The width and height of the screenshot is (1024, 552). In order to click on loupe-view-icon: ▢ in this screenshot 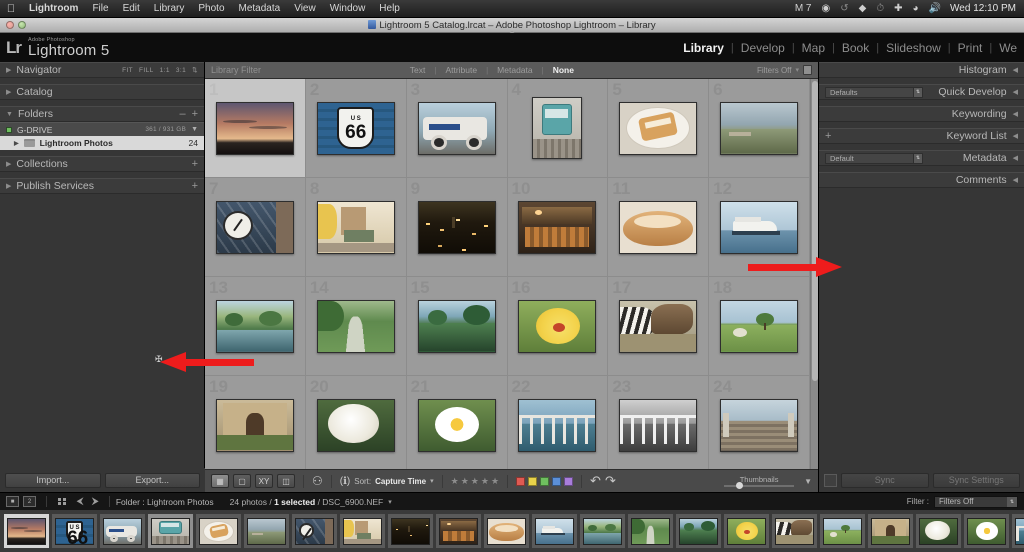, I will do `click(242, 481)`.